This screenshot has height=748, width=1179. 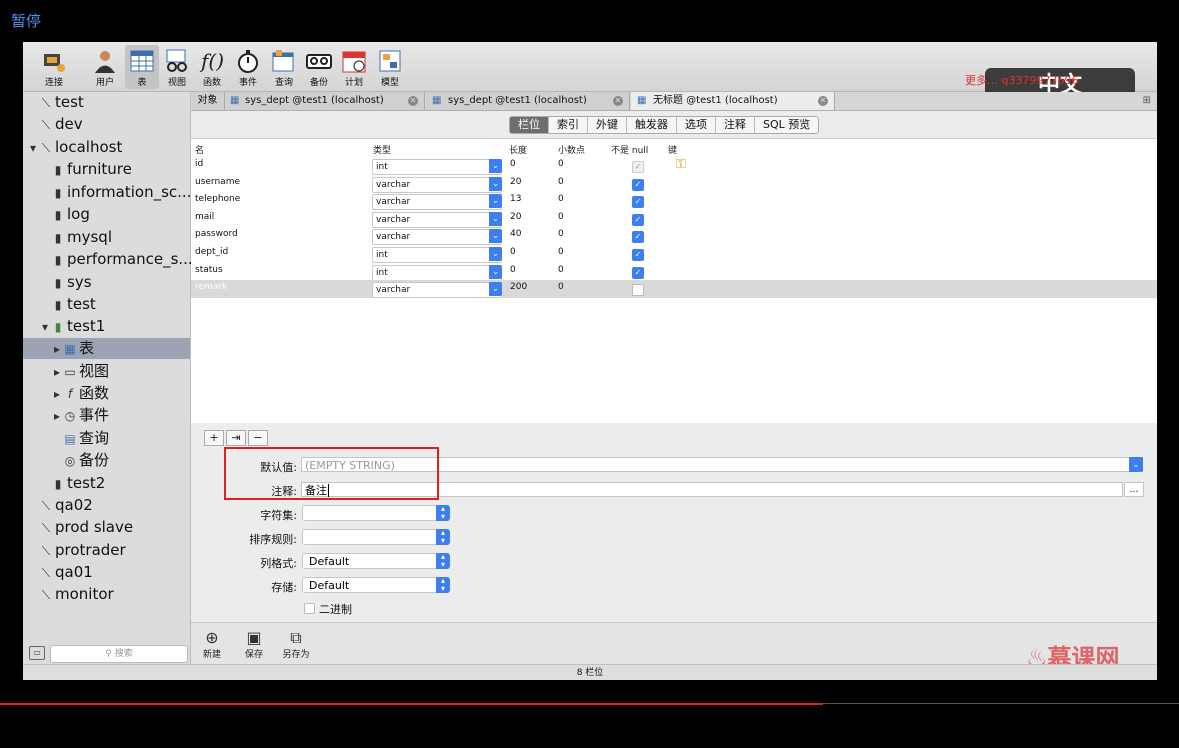 I want to click on sidebar-item-sys: ▮ sys, so click(x=71, y=282).